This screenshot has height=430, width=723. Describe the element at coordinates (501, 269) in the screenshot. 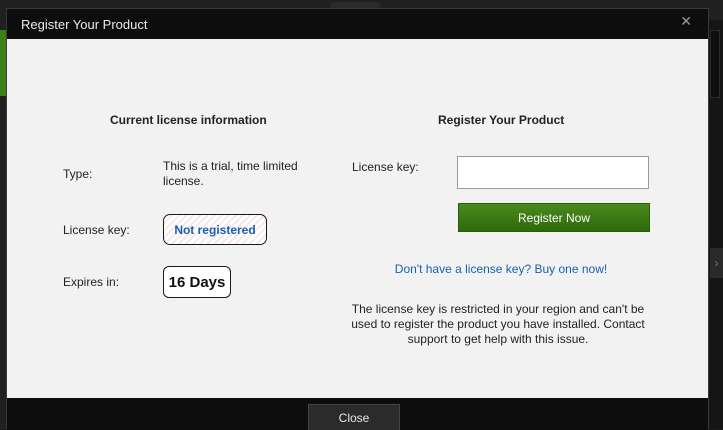

I see `buy-license-link: Don't have a license key? Buy one now!` at that location.